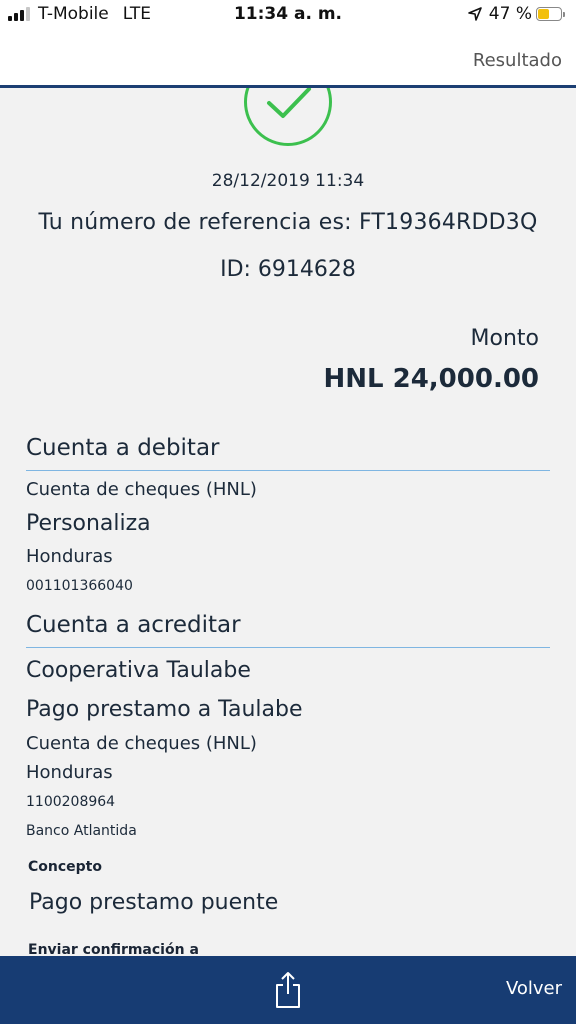 This screenshot has width=576, height=1024. I want to click on battery-fill, so click(544, 14).